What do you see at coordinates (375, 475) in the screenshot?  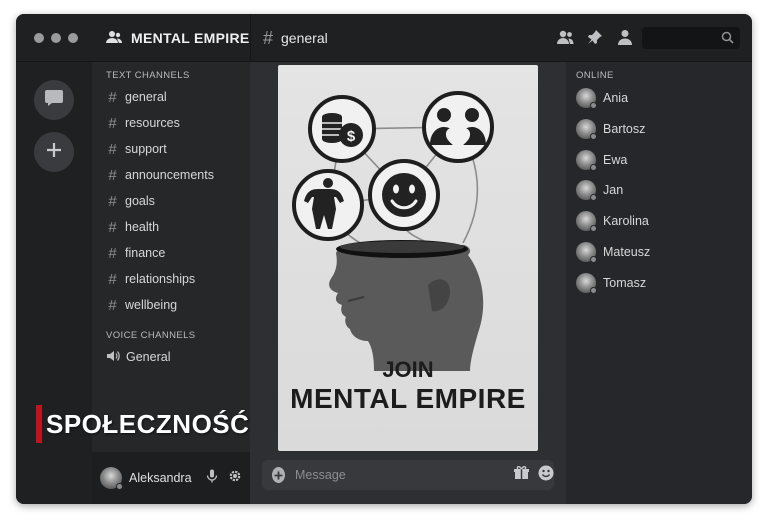 I see `message-input` at bounding box center [375, 475].